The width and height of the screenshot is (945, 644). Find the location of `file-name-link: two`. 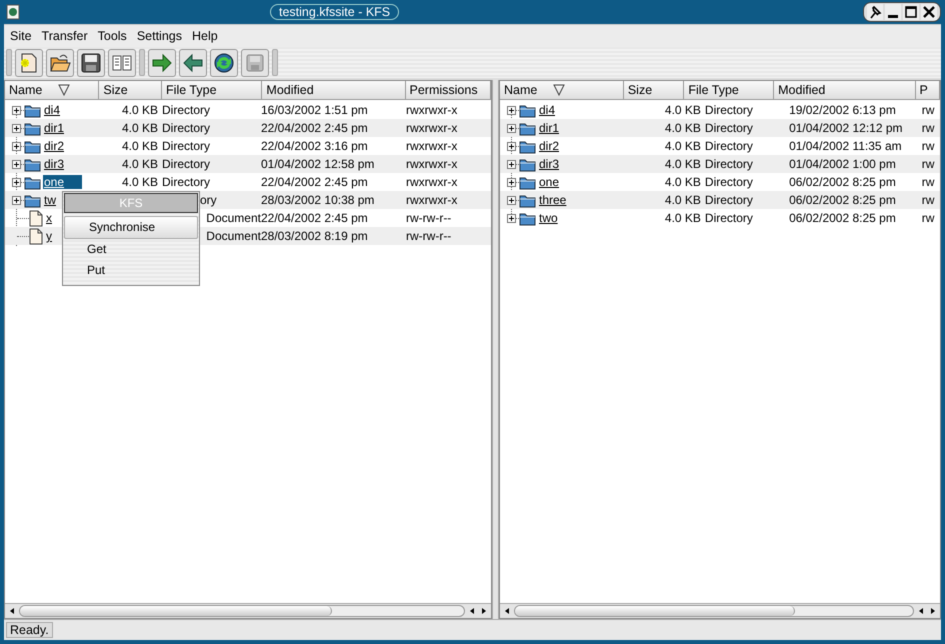

file-name-link: two is located at coordinates (548, 218).